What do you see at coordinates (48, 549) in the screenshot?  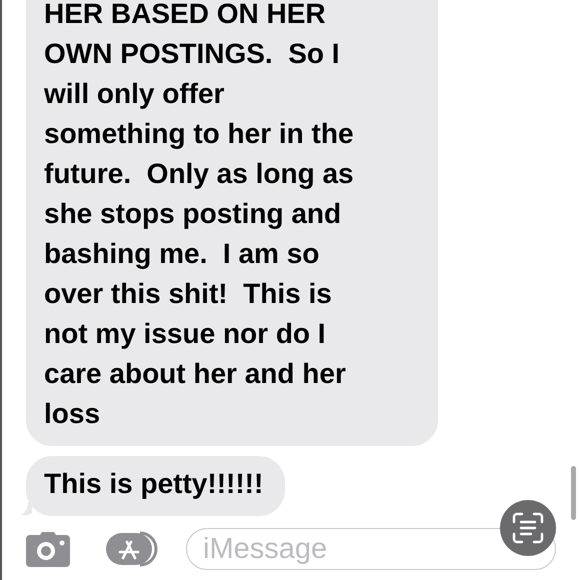 I see `camera-icon` at bounding box center [48, 549].